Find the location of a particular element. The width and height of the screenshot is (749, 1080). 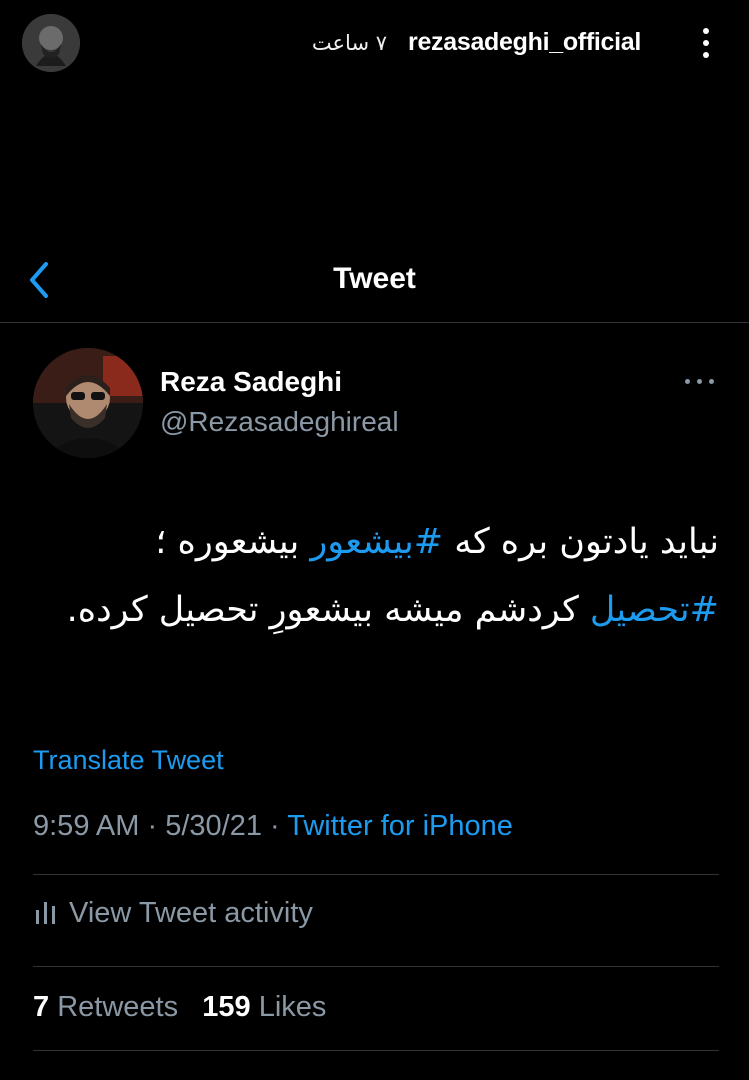

tweet-time: 9:59 AM is located at coordinates (86, 826).